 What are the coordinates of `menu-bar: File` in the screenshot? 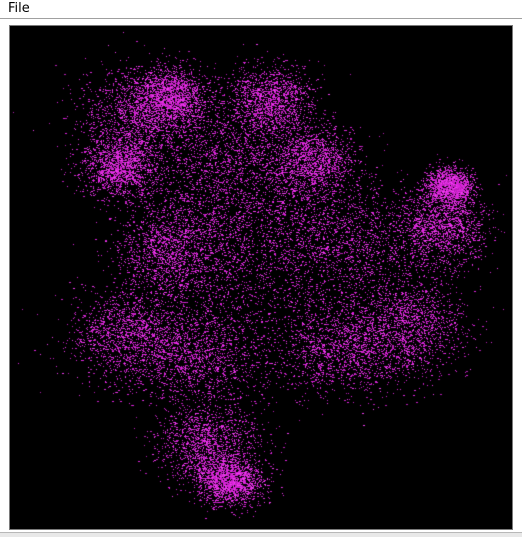 It's located at (261, 9).